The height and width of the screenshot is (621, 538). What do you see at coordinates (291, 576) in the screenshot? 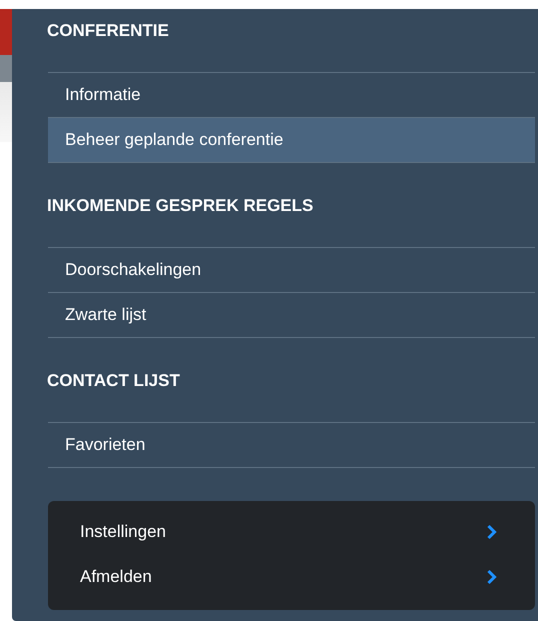
I see `footer-menu-item: Afmelden` at bounding box center [291, 576].